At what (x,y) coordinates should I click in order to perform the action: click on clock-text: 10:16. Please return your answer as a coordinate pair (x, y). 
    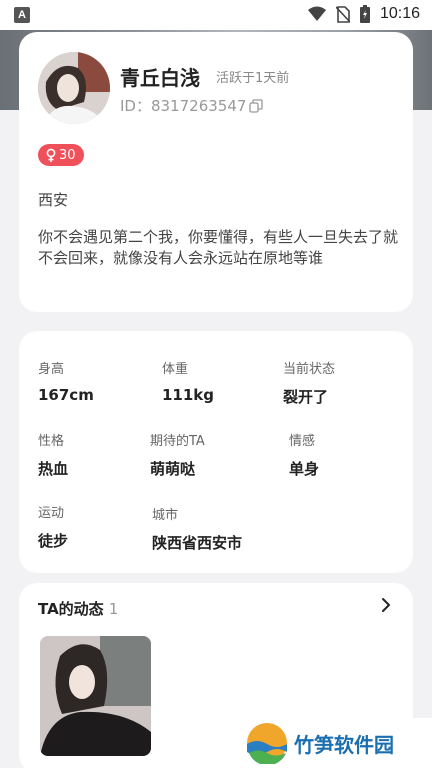
    Looking at the image, I should click on (399, 13).